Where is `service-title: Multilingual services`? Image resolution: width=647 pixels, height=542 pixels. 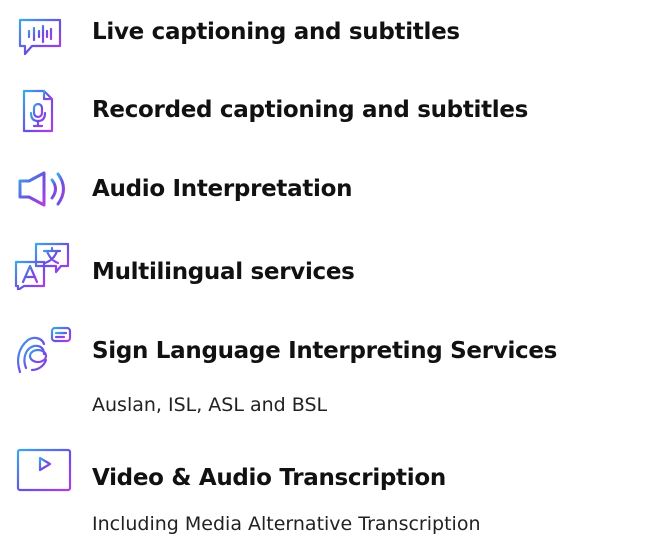
service-title: Multilingual services is located at coordinates (223, 272).